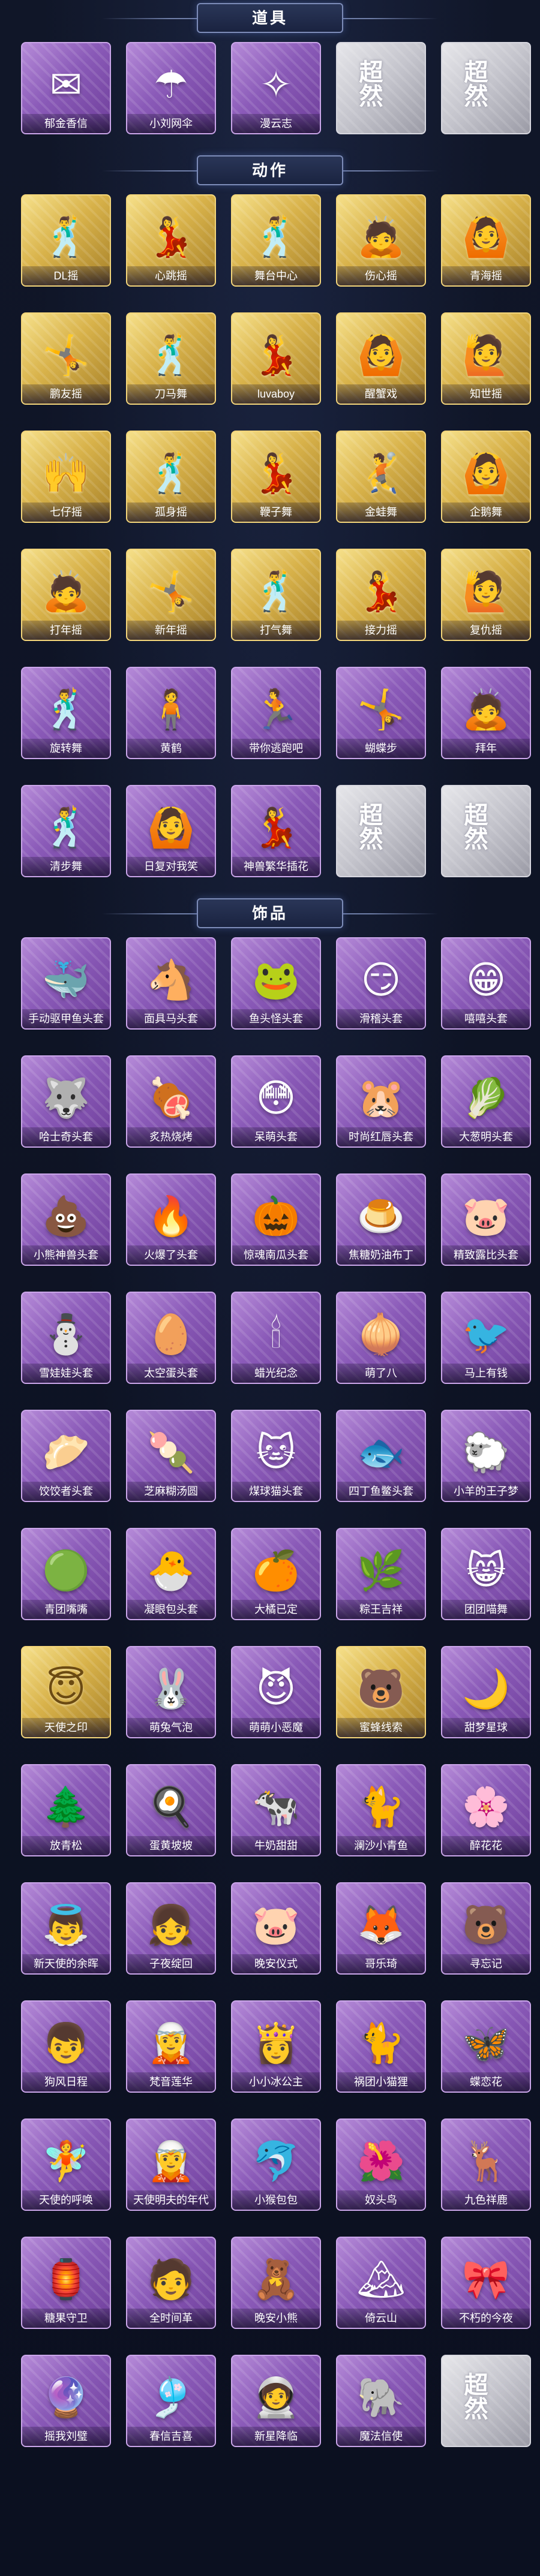 This screenshot has height=2576, width=540. I want to click on item-card: 🦌 九色祥鹿, so click(486, 2164).